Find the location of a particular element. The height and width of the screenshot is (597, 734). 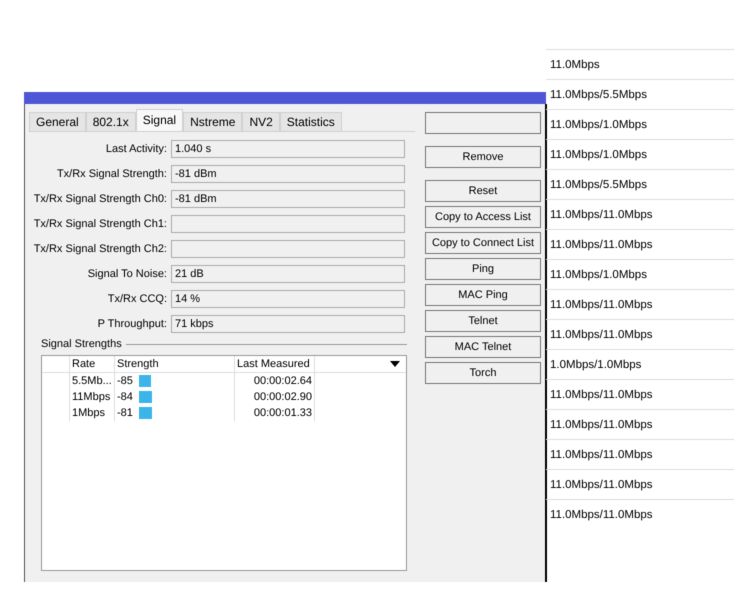

column-header: Strength is located at coordinates (138, 364).